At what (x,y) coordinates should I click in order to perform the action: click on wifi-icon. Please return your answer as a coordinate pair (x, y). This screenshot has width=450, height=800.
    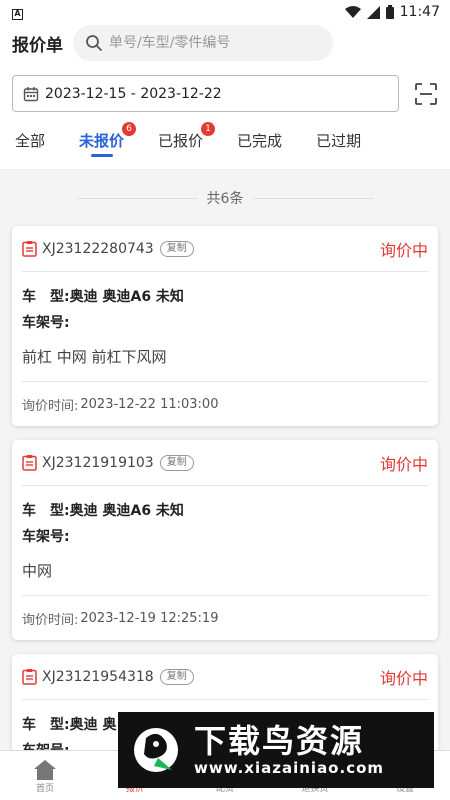
    Looking at the image, I should click on (352, 11).